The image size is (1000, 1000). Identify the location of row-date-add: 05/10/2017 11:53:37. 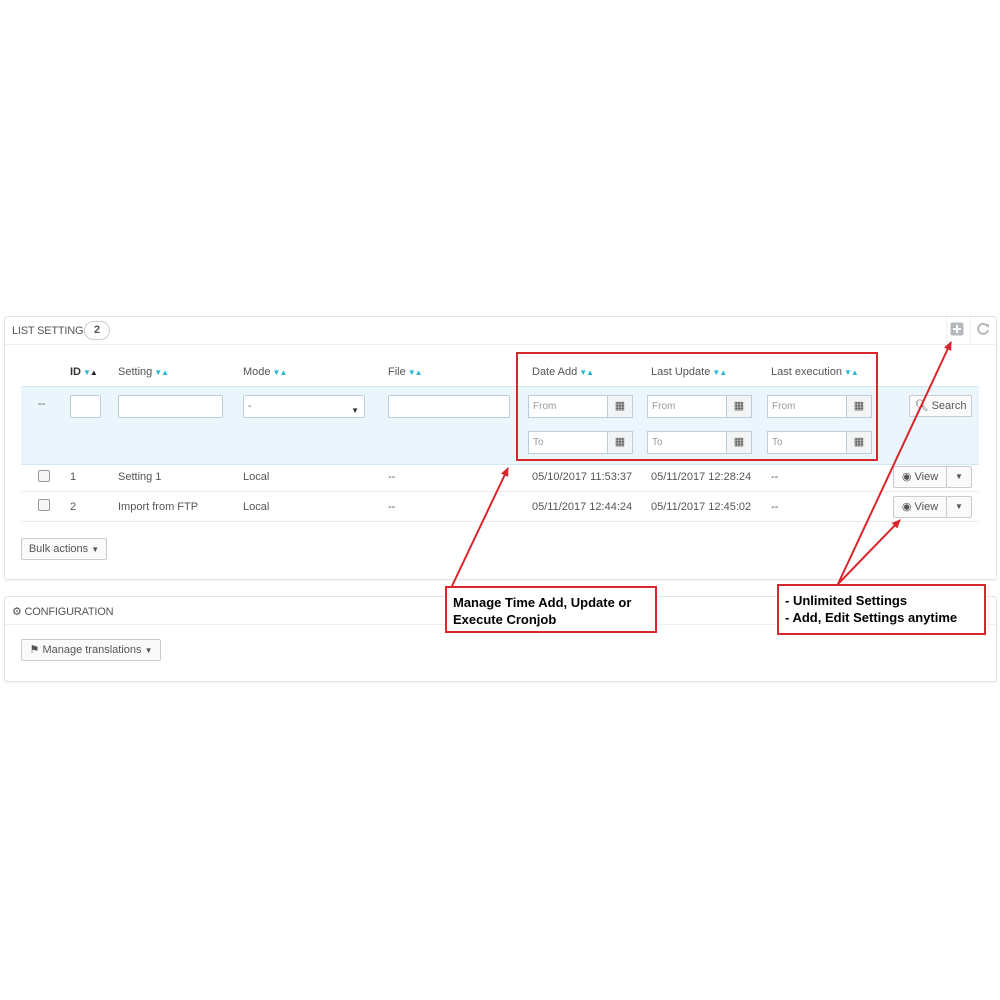
(582, 477).